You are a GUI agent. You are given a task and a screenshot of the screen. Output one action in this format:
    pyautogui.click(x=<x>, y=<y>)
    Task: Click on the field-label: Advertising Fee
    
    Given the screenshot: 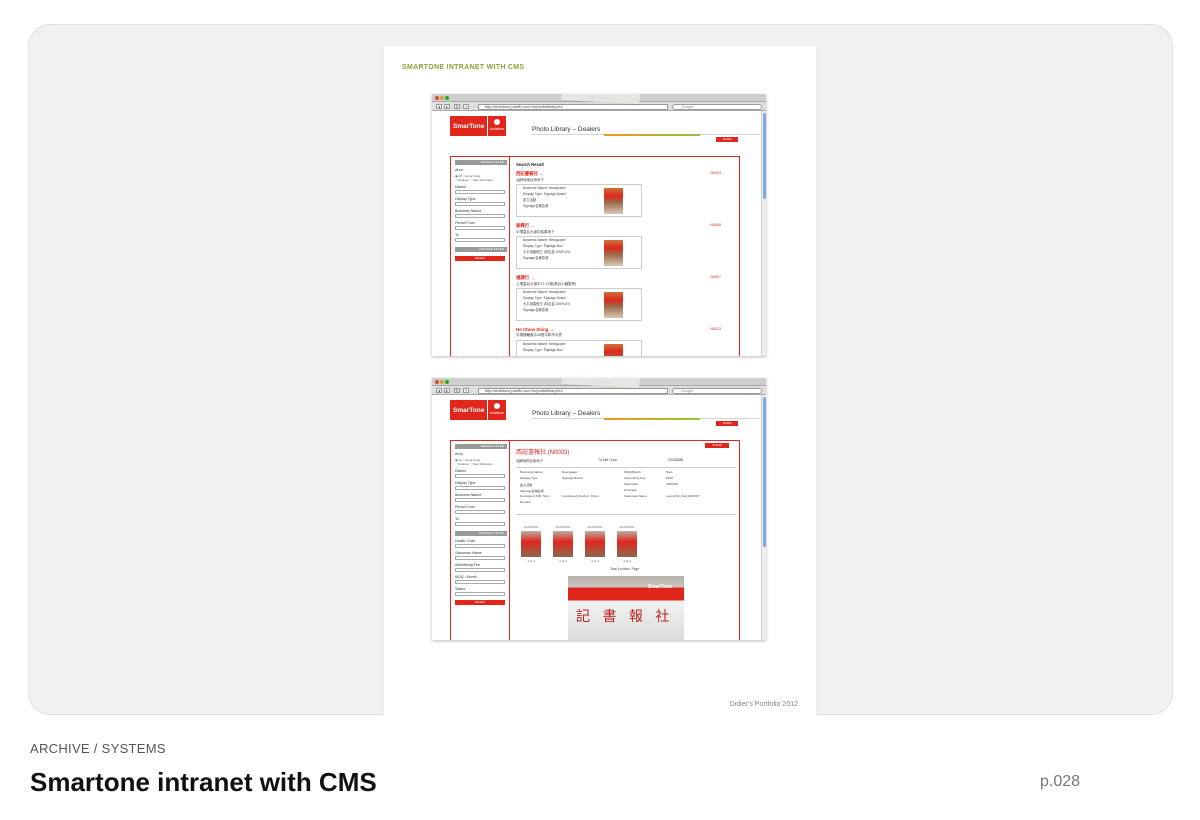 What is the action you would take?
    pyautogui.click(x=635, y=478)
    